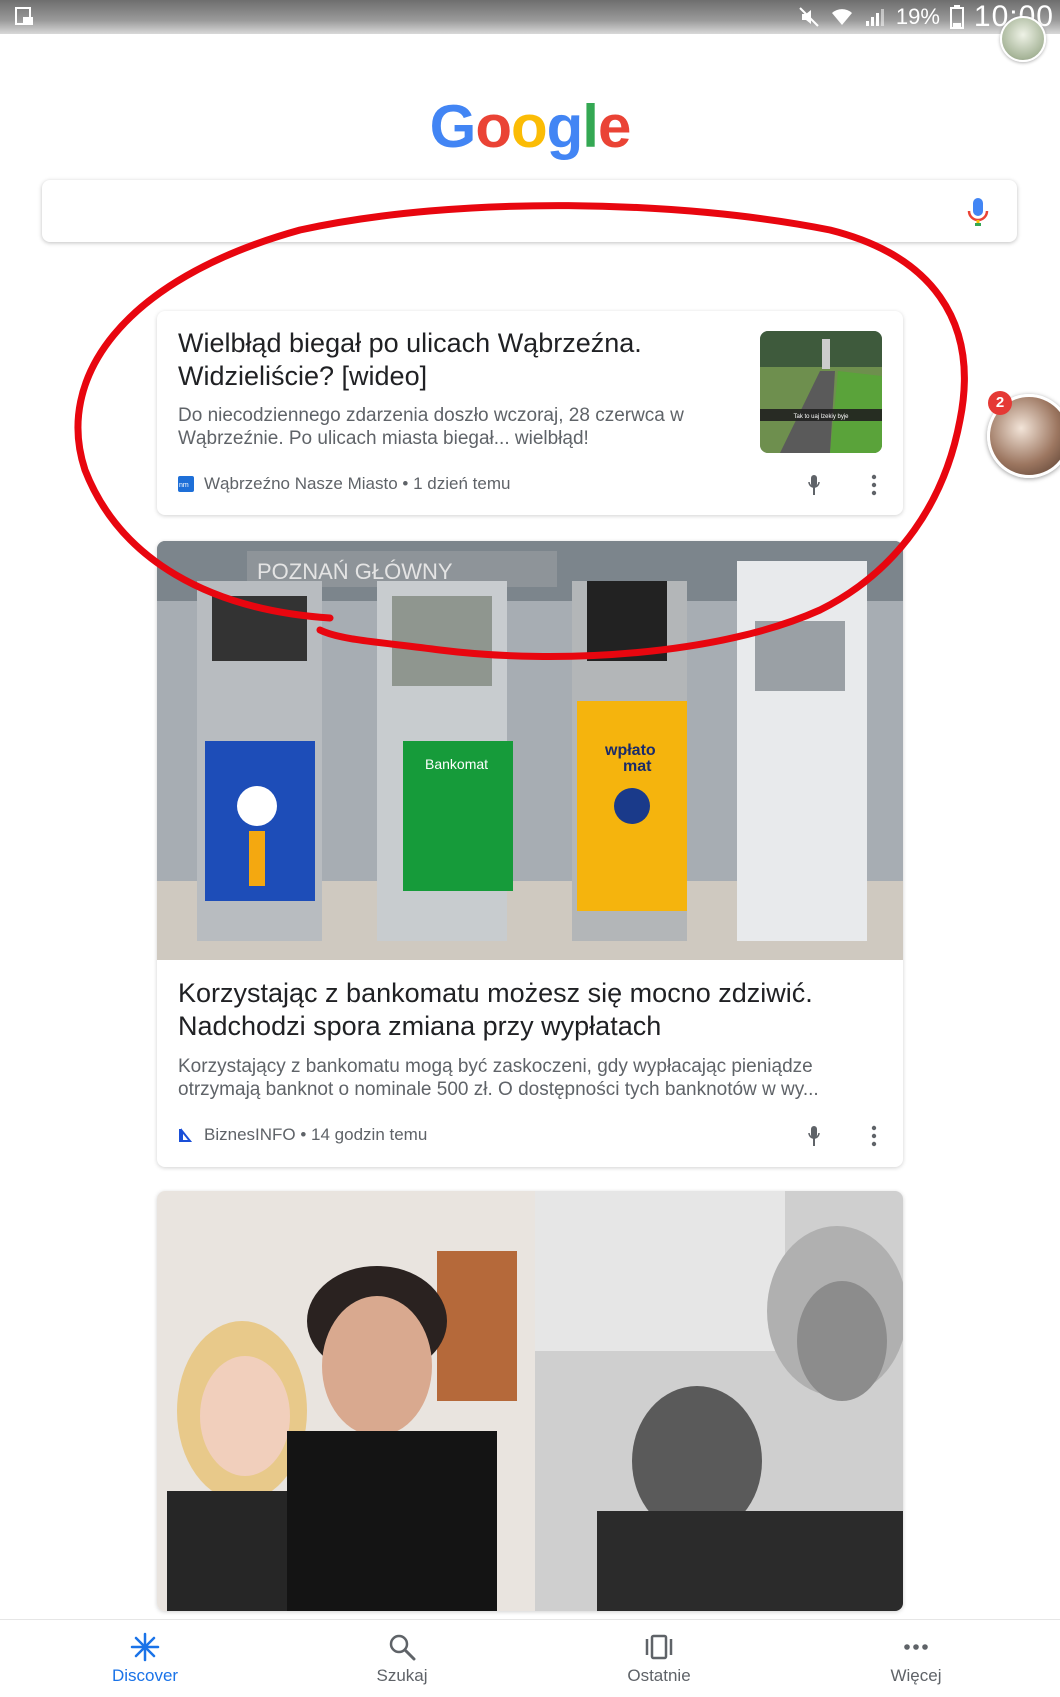 This screenshot has width=1060, height=1697. Describe the element at coordinates (821, 392) in the screenshot. I see `card-thumbnail: Tak to uaj lzekiy byje` at that location.